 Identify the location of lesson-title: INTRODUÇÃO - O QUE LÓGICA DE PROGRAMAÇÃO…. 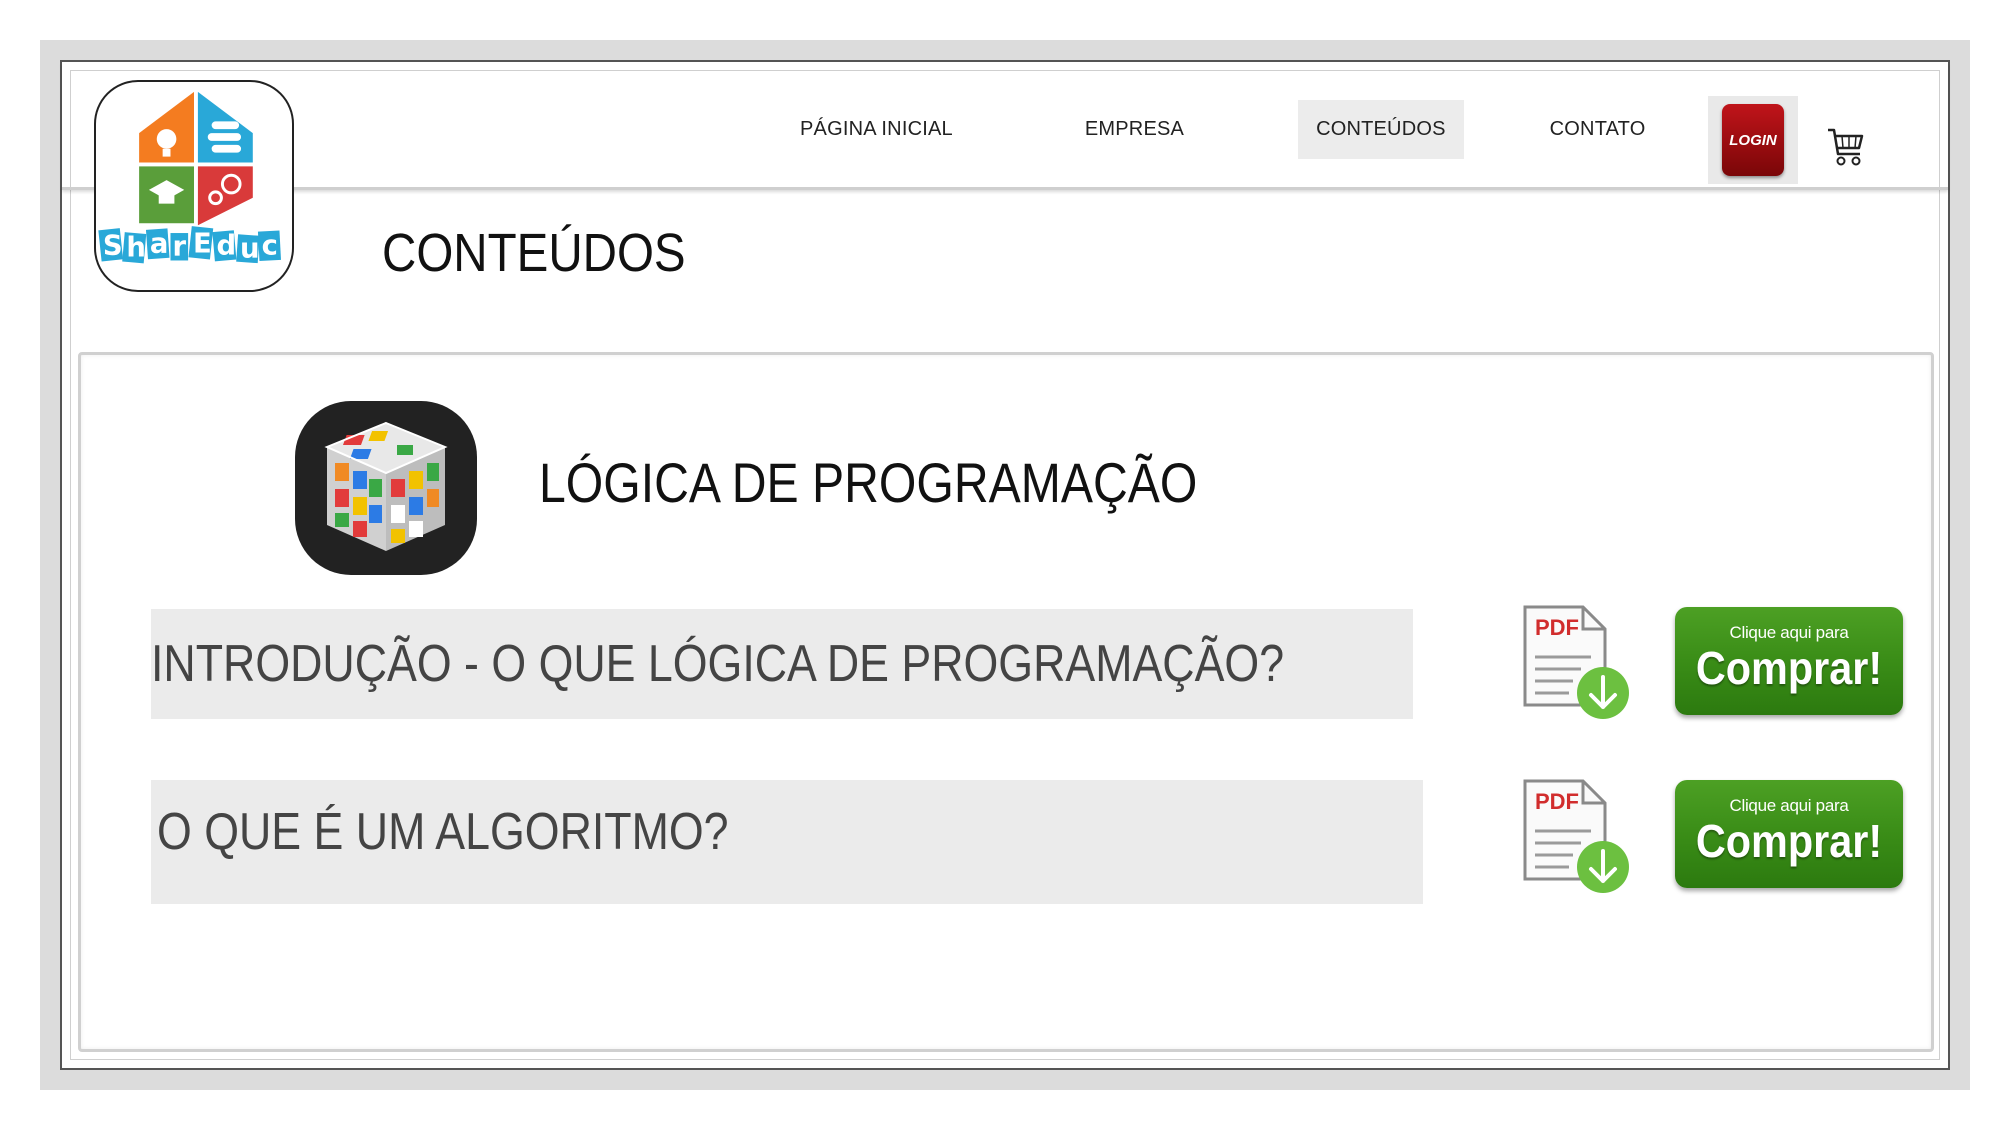
(718, 664).